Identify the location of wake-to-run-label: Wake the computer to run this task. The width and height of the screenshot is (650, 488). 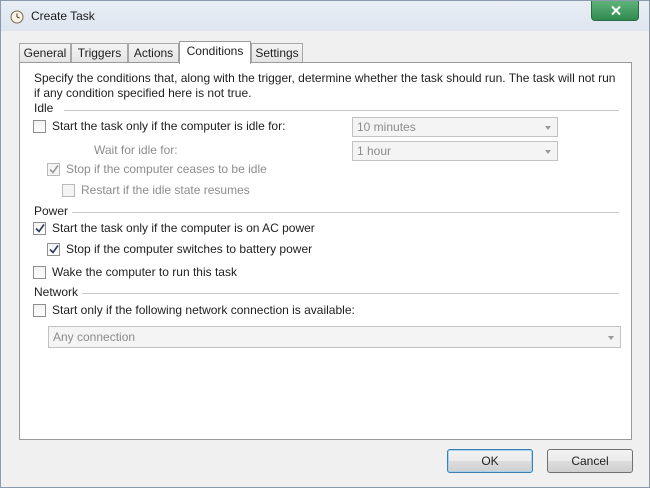
(144, 272).